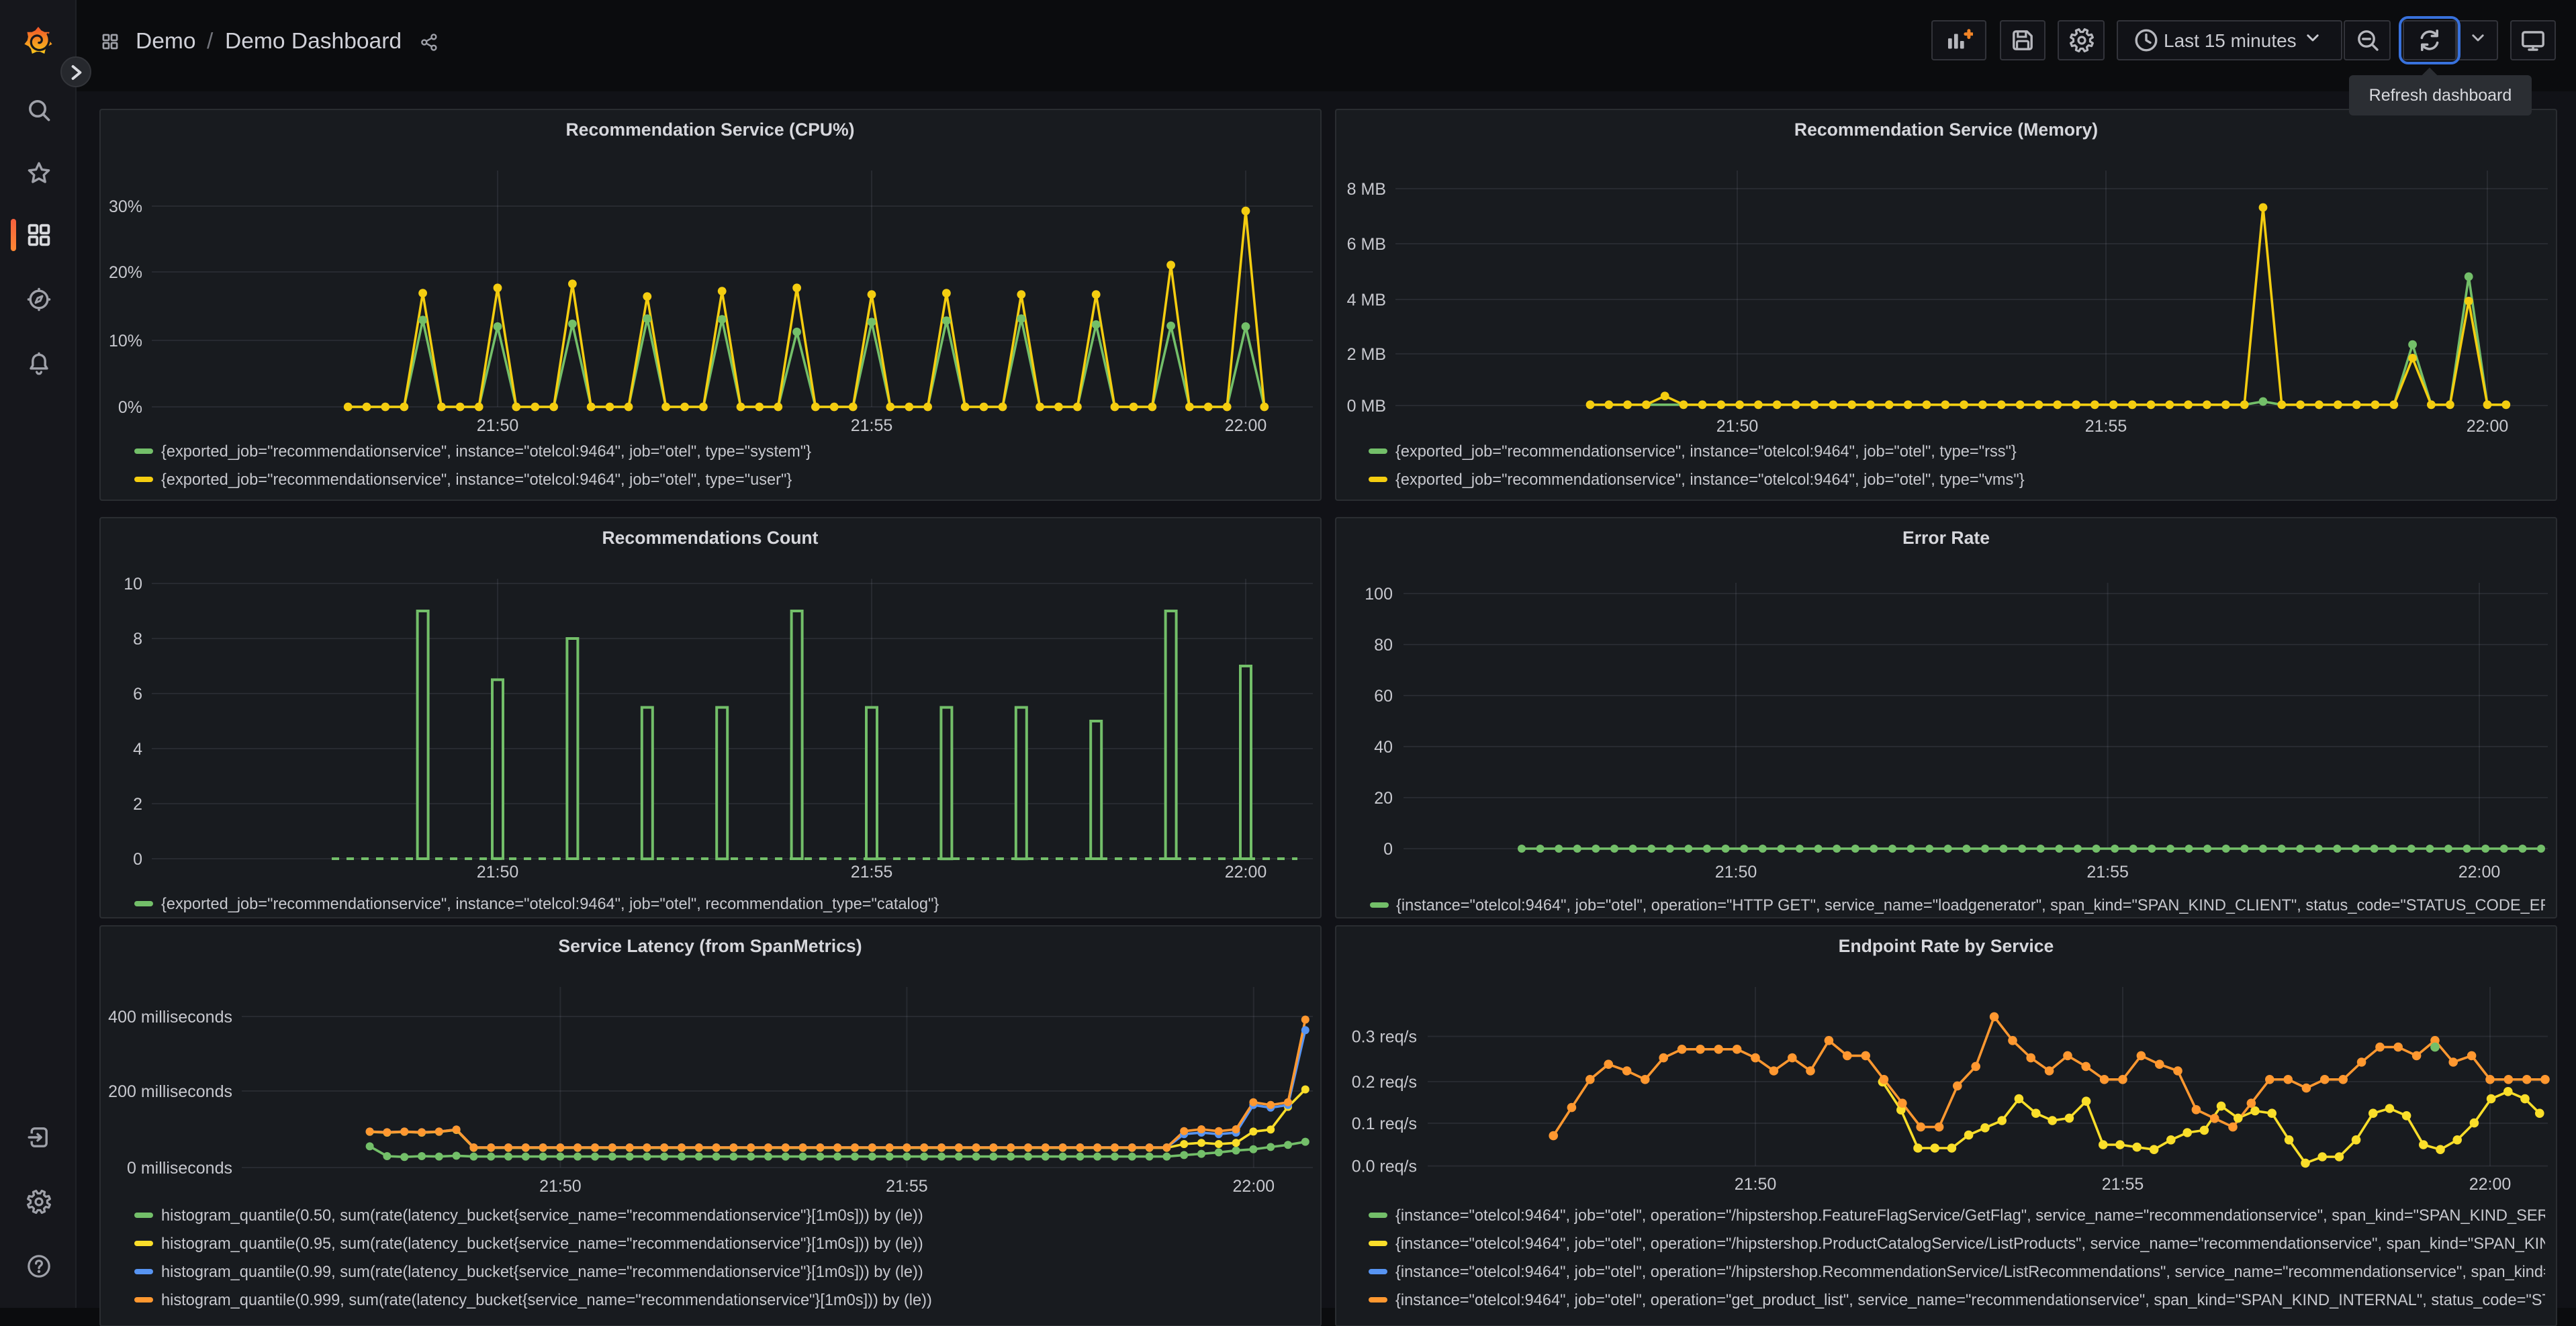 This screenshot has height=1326, width=2576. I want to click on svg-text: 6 MB, so click(1366, 243).